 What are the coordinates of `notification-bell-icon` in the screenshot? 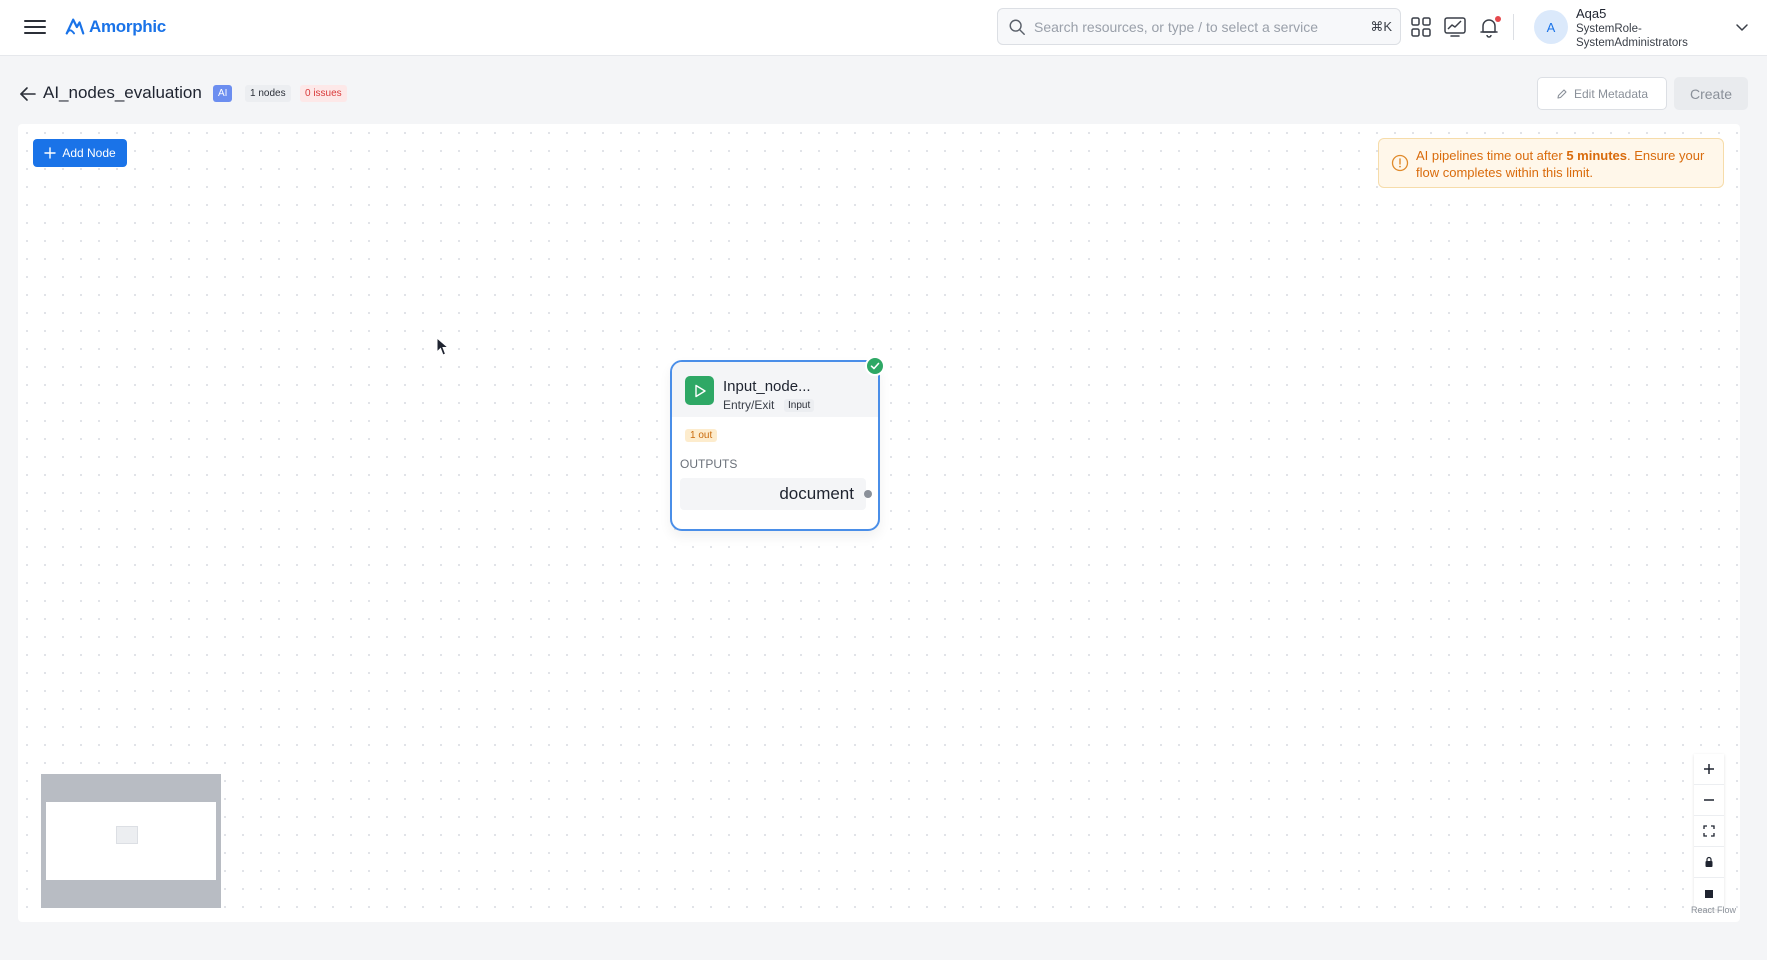 It's located at (1489, 27).